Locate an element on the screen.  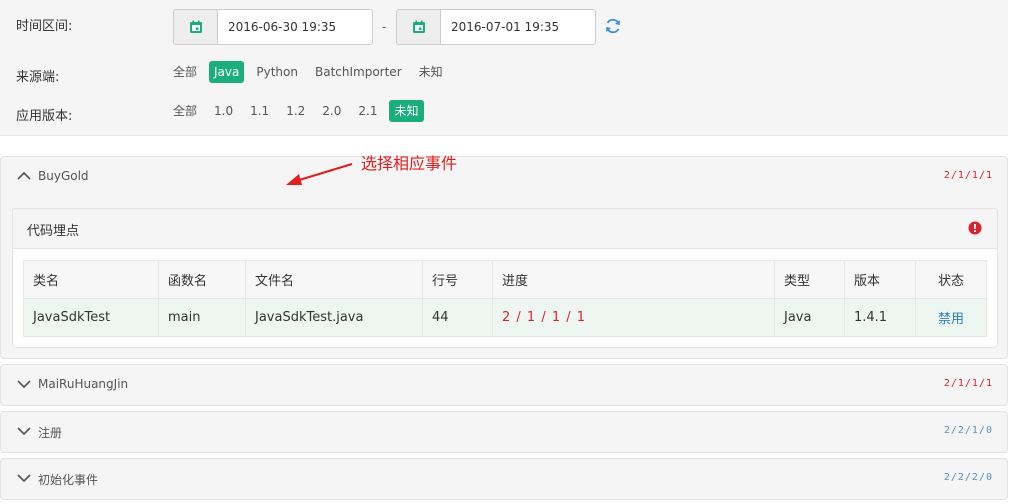
version-option-3: 1.2 is located at coordinates (295, 111).